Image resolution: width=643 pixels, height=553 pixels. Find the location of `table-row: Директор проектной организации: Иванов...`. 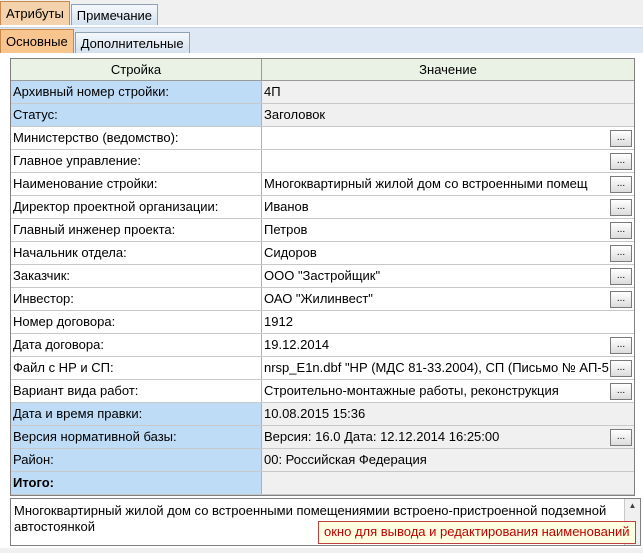

table-row: Директор проектной организации: Иванов... is located at coordinates (322, 207).